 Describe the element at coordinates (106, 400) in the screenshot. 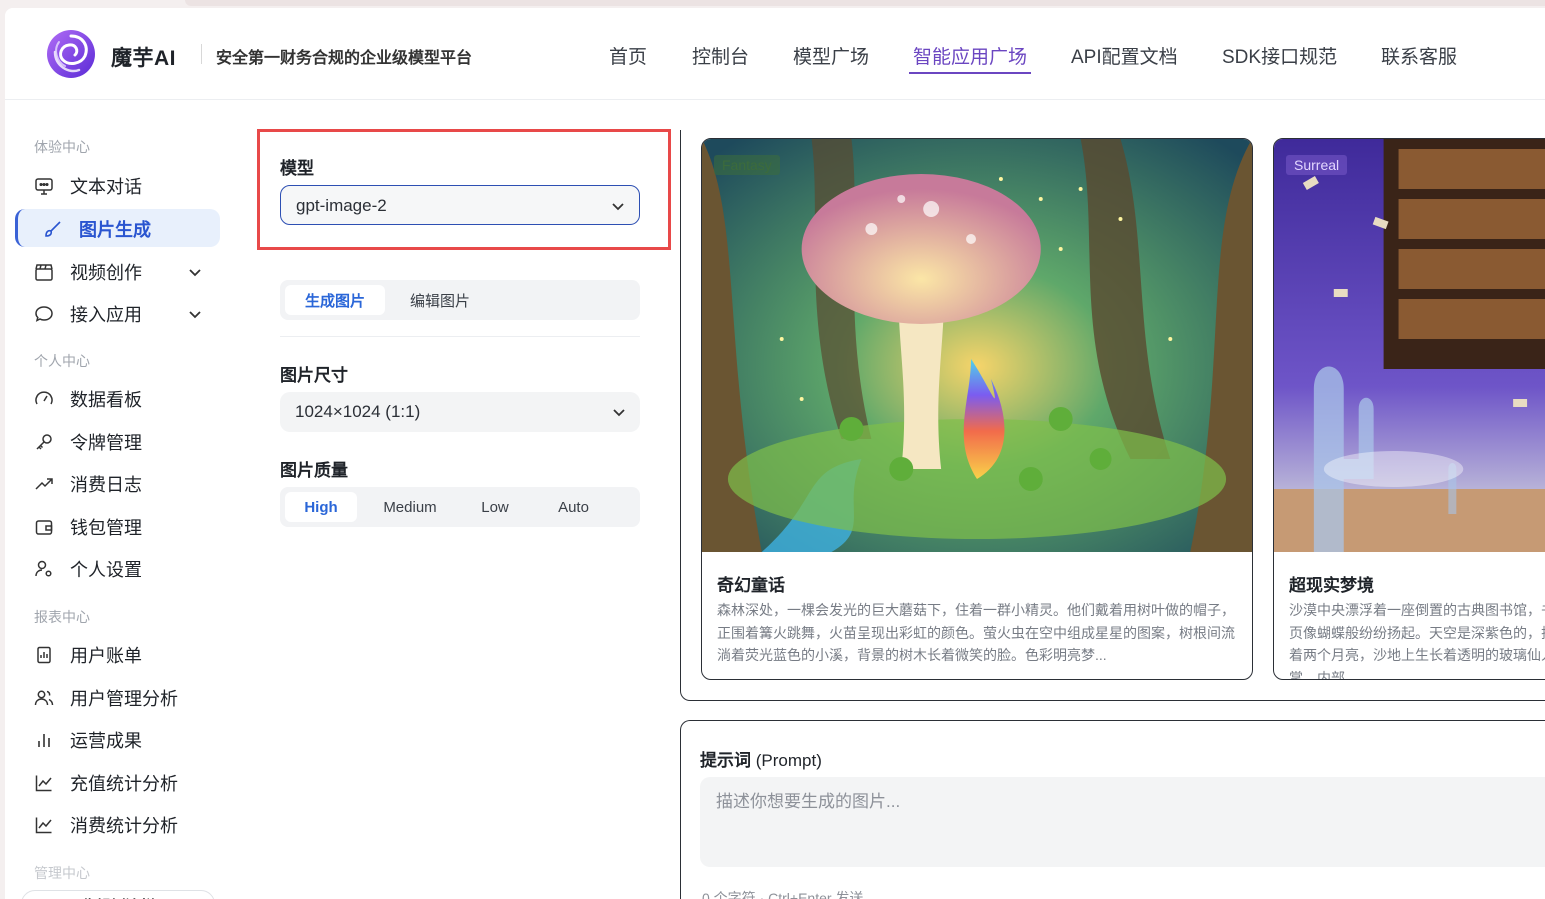

I see `sidebar-item-label: 数据看板` at that location.